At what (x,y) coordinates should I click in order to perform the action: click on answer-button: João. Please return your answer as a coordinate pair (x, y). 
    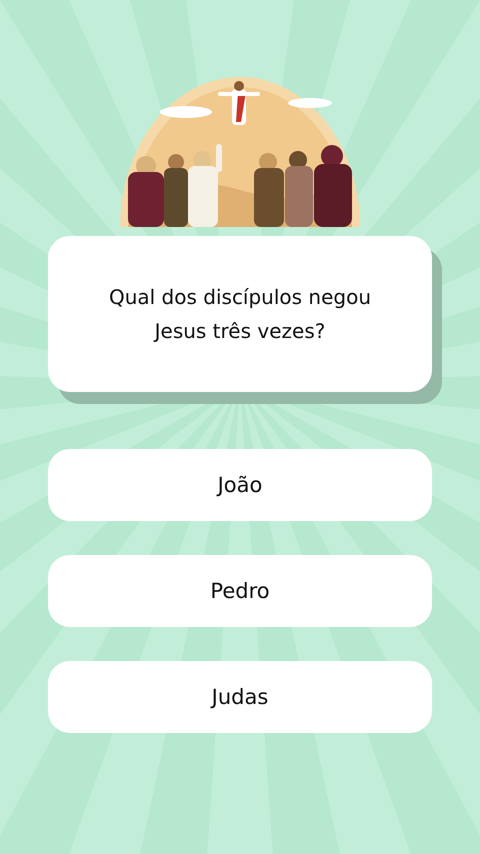
    Looking at the image, I should click on (240, 485).